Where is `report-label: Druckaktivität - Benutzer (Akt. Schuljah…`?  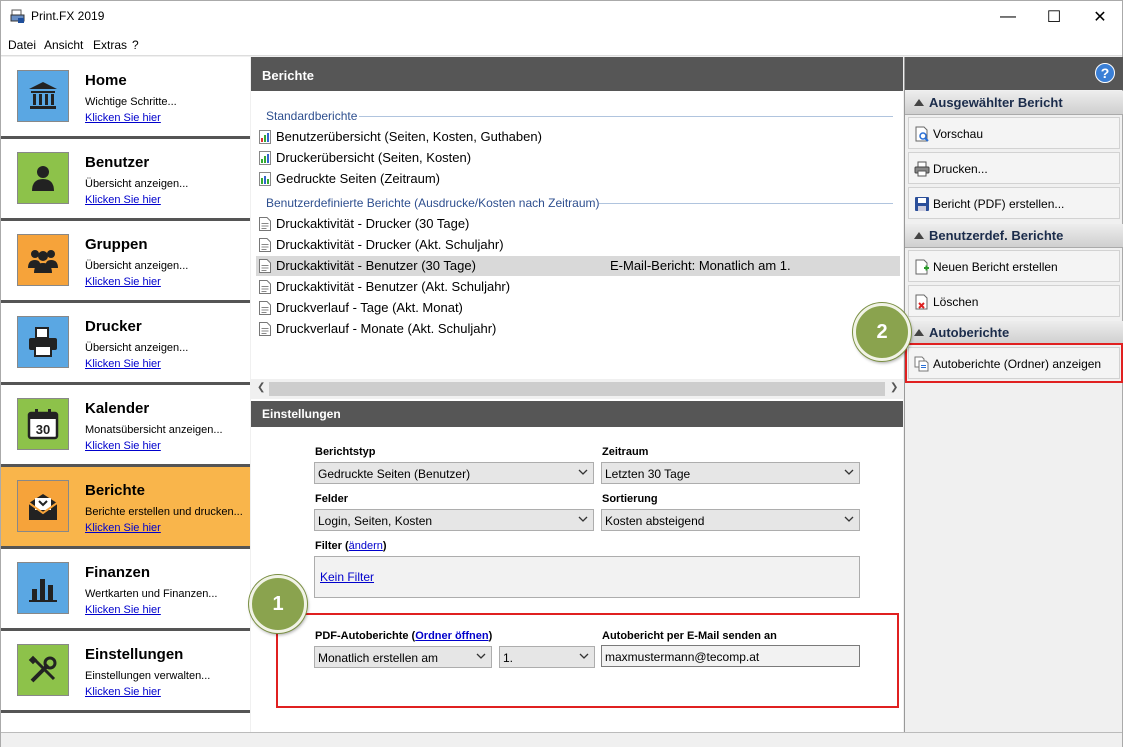 report-label: Druckaktivität - Benutzer (Akt. Schuljah… is located at coordinates (393, 286).